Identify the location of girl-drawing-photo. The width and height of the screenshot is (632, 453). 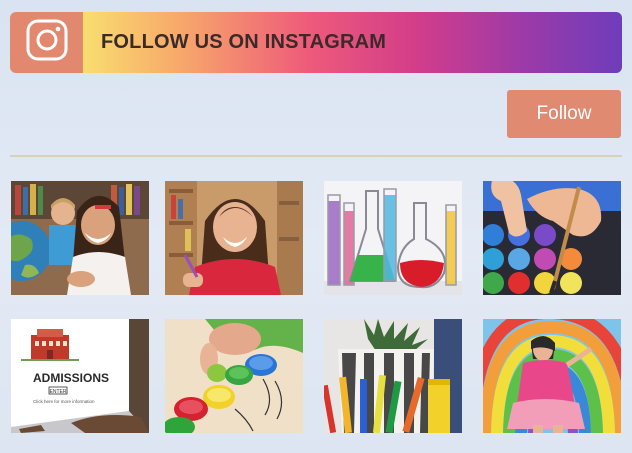
(234, 238).